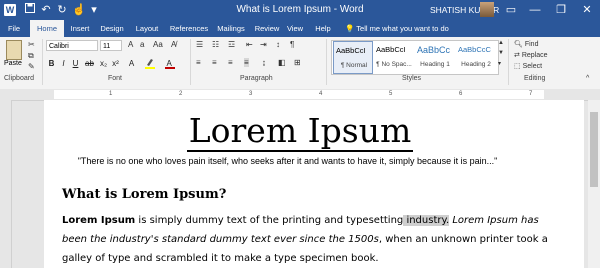  Describe the element at coordinates (230, 62) in the screenshot. I see `align-right-icon: ≡` at that location.